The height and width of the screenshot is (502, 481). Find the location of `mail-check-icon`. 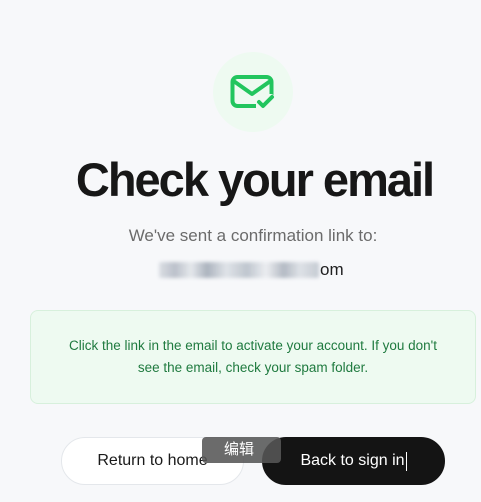

mail-check-icon is located at coordinates (253, 92).